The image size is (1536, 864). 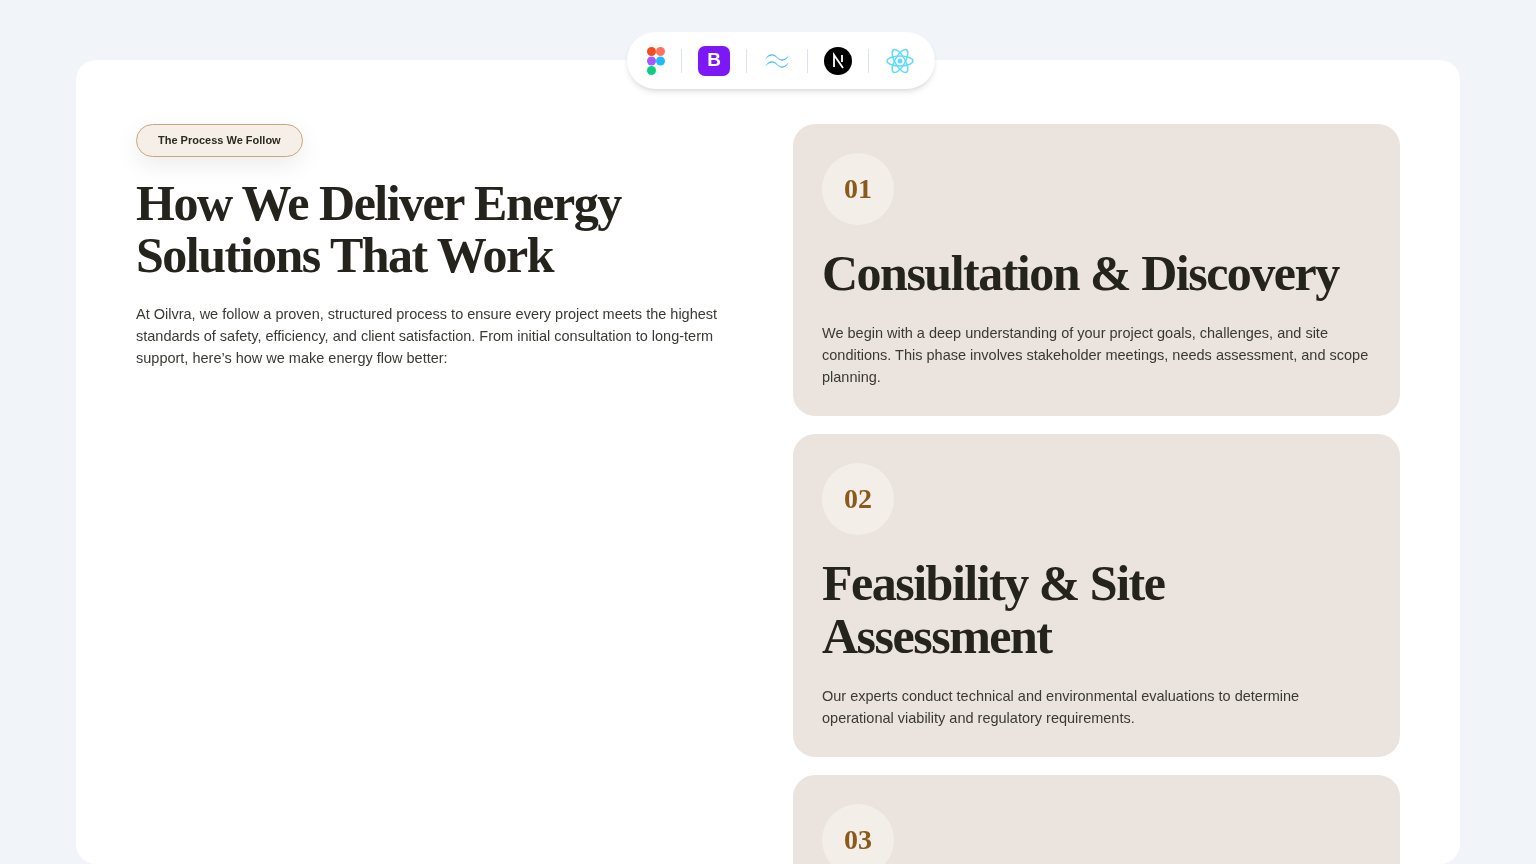 I want to click on step-number: 02, so click(x=858, y=499).